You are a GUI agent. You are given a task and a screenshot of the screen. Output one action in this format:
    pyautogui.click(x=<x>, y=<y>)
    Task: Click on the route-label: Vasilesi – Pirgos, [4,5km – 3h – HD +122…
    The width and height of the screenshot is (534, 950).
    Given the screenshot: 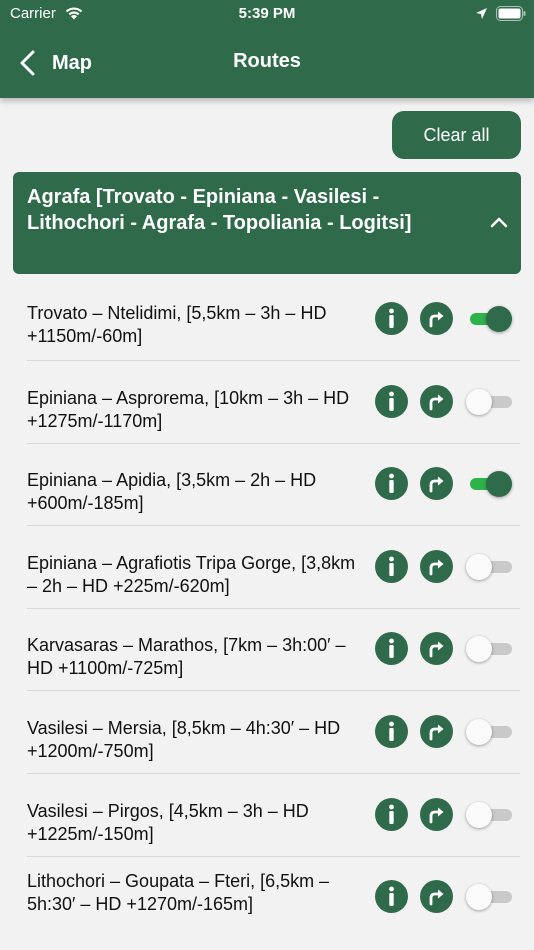 What is the action you would take?
    pyautogui.click(x=168, y=822)
    